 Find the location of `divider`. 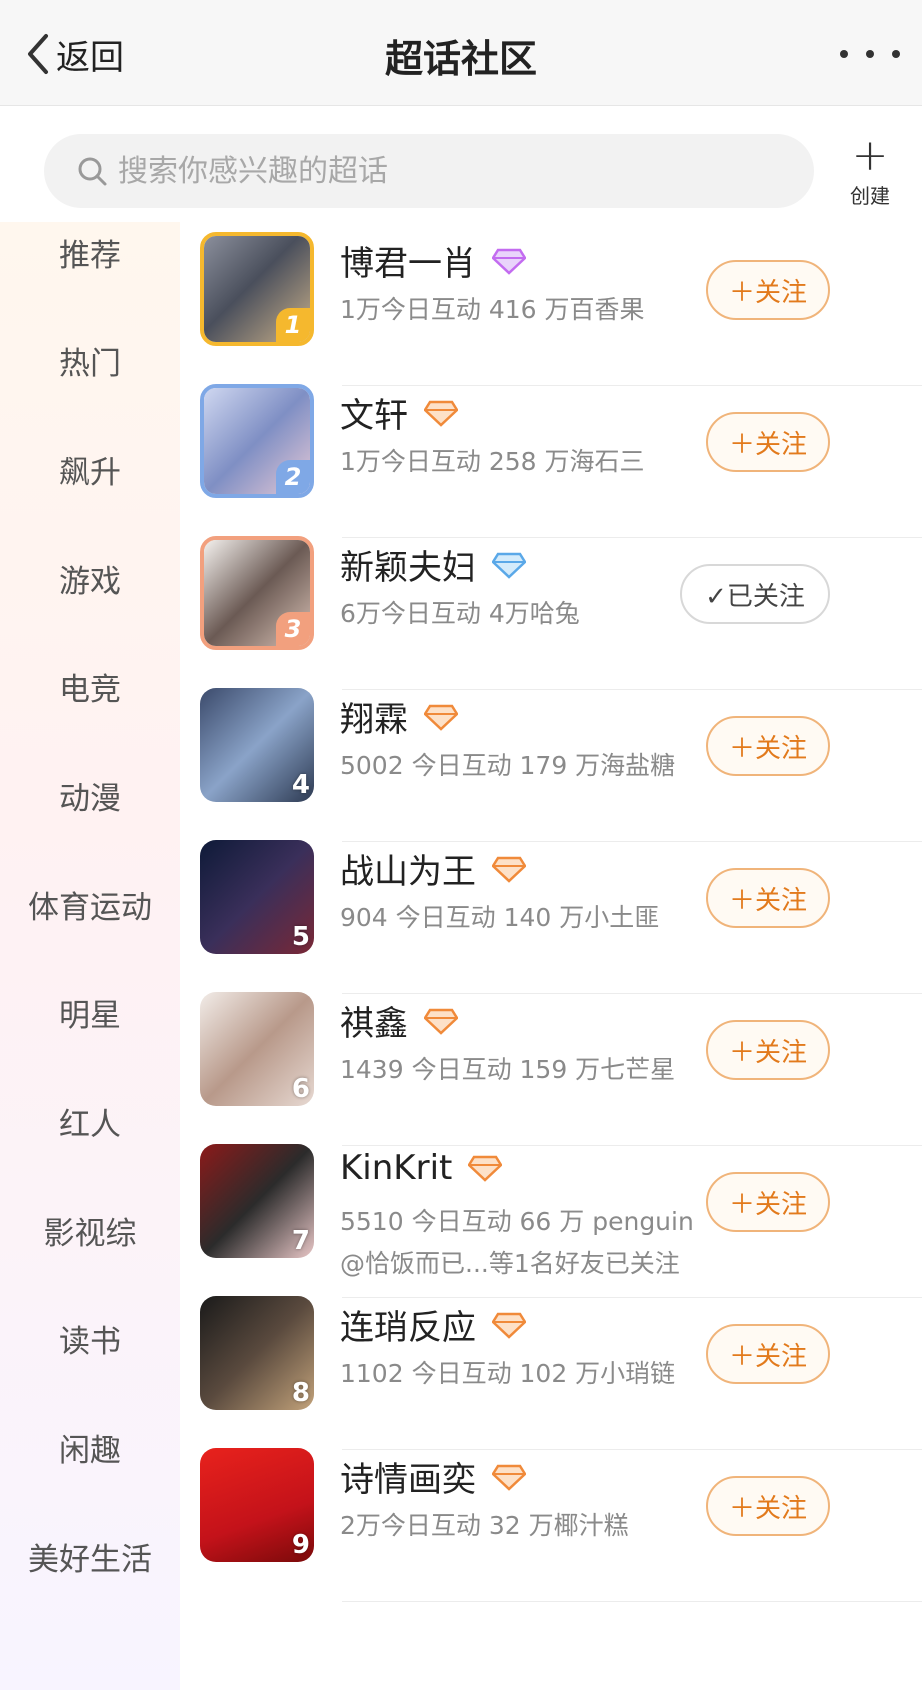

divider is located at coordinates (632, 1601).